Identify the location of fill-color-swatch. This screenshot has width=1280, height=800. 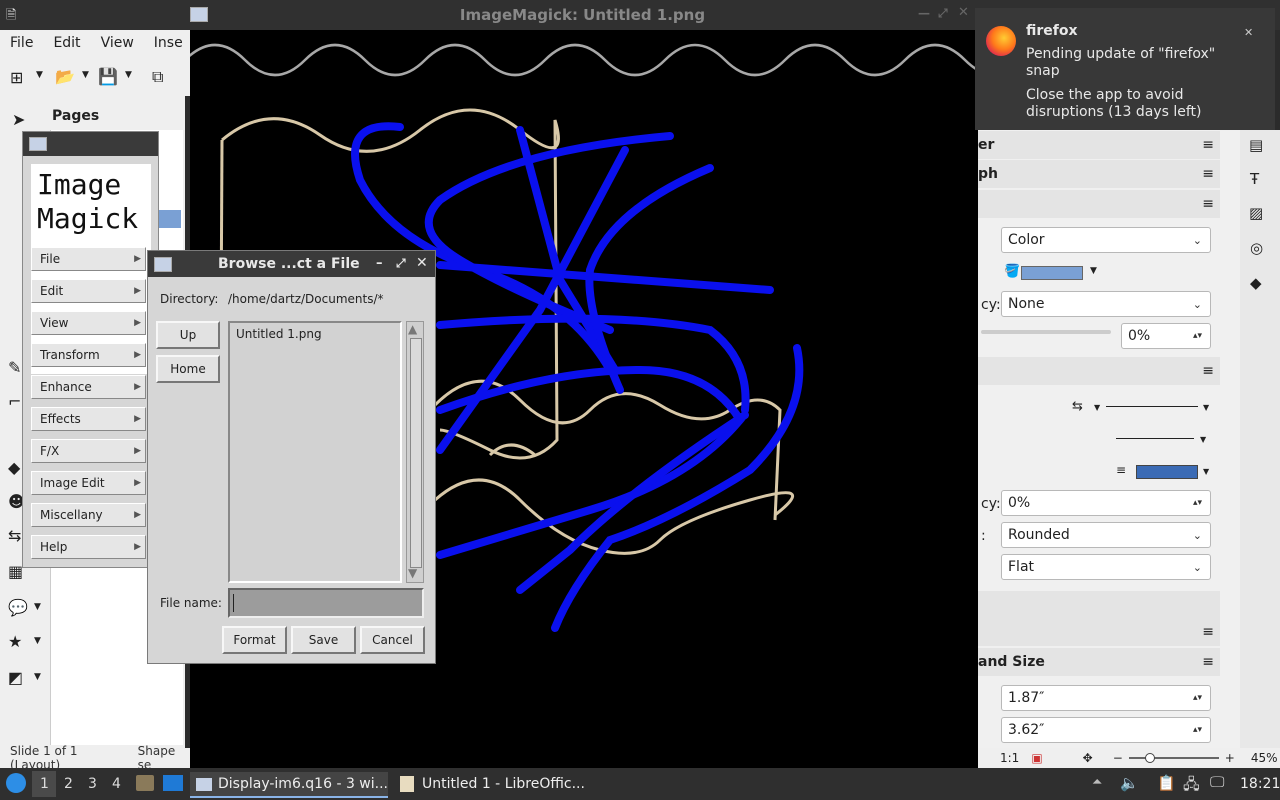
(1052, 273).